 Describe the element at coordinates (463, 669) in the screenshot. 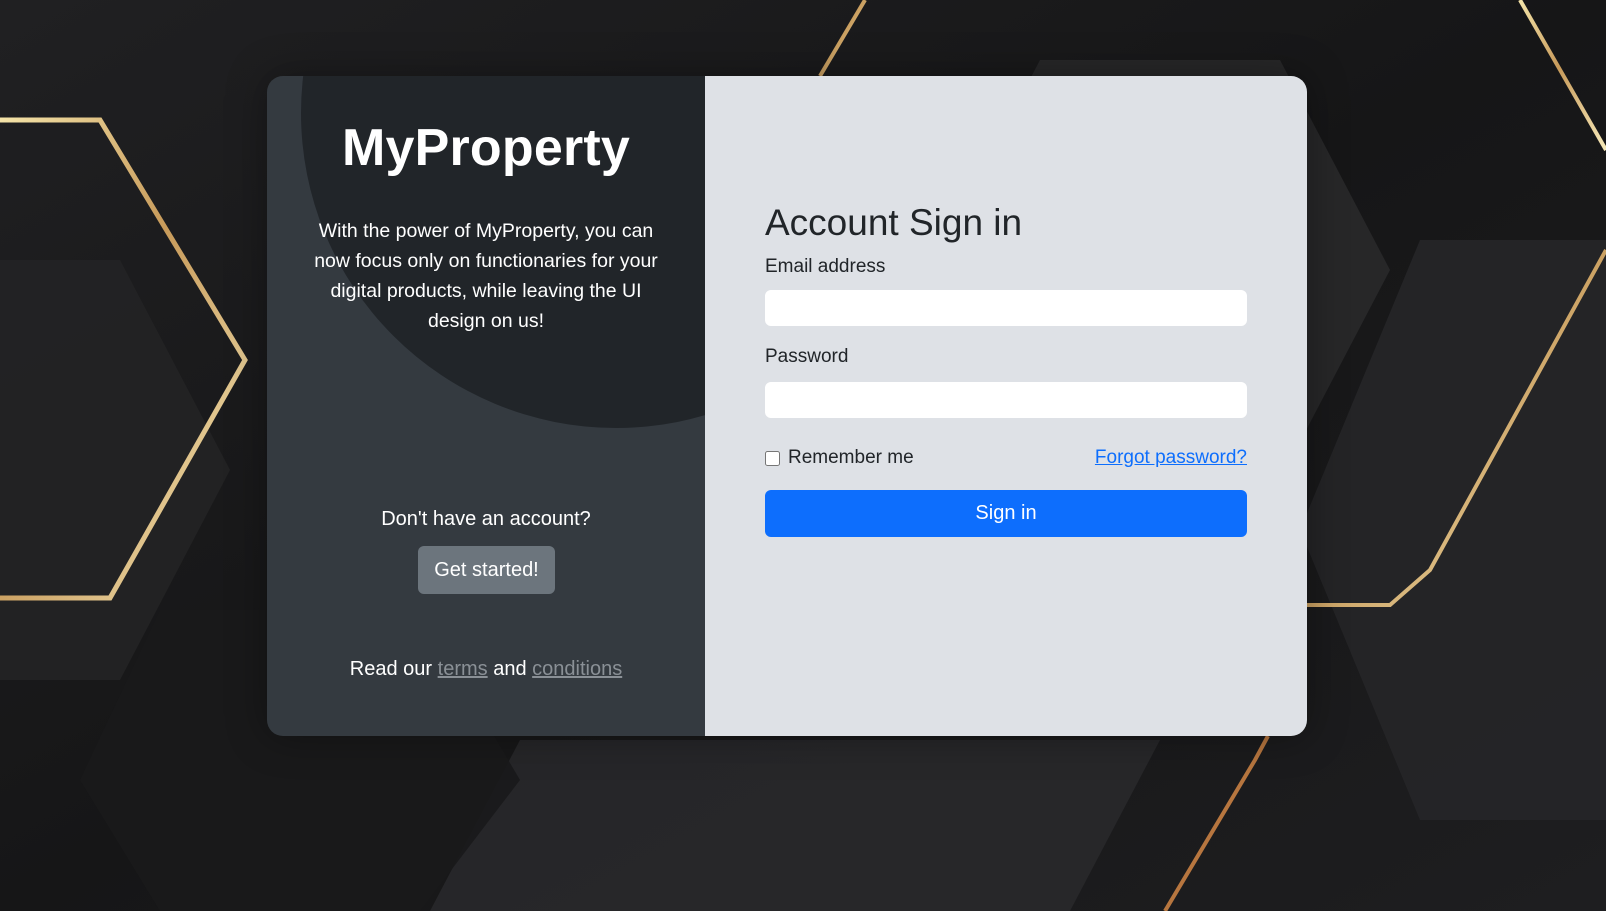

I see `terms-link: terms` at that location.